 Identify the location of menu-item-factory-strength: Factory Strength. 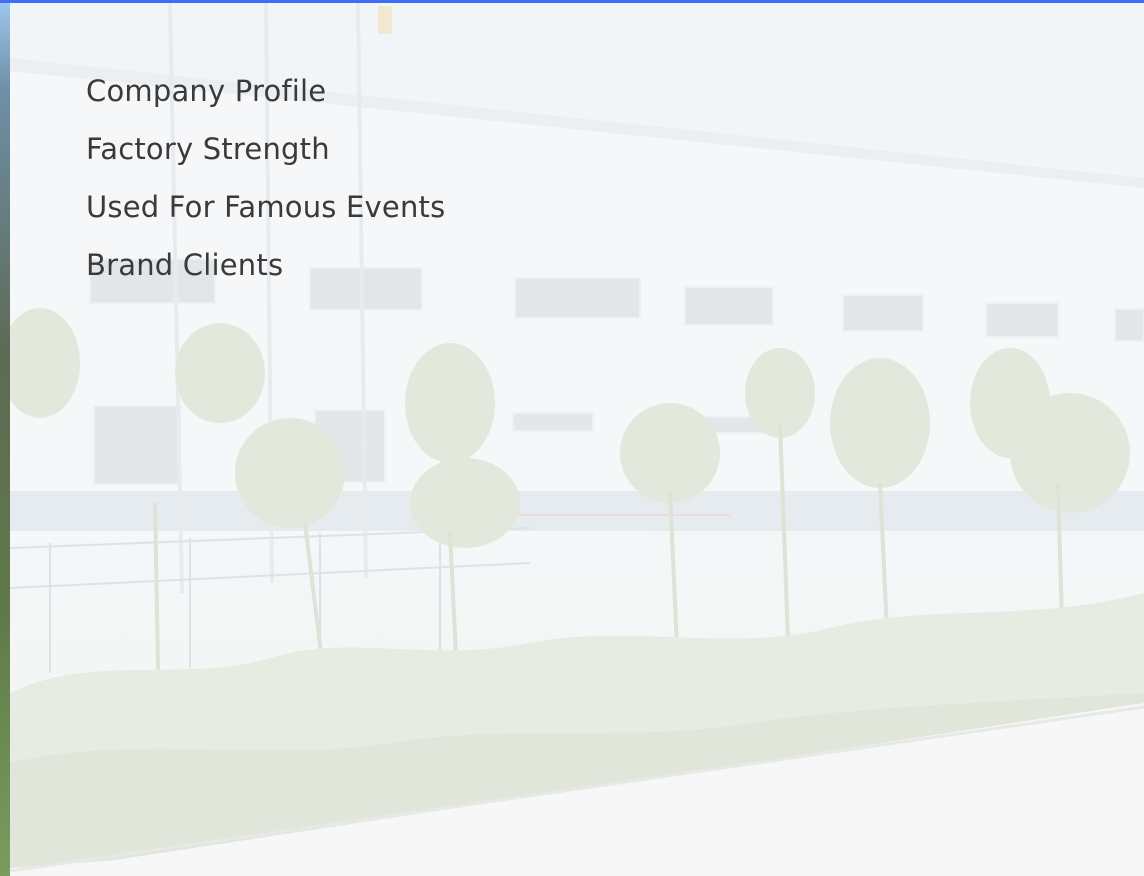
(265, 149).